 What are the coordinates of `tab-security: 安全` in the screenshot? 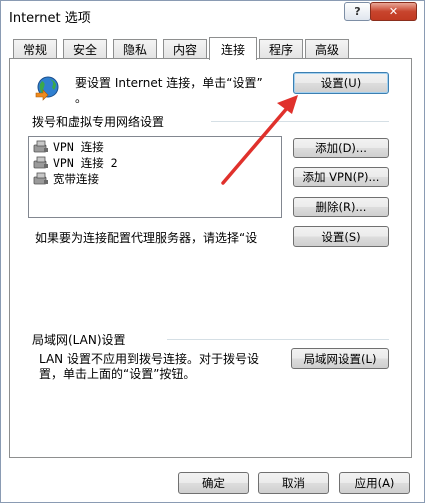 It's located at (85, 49).